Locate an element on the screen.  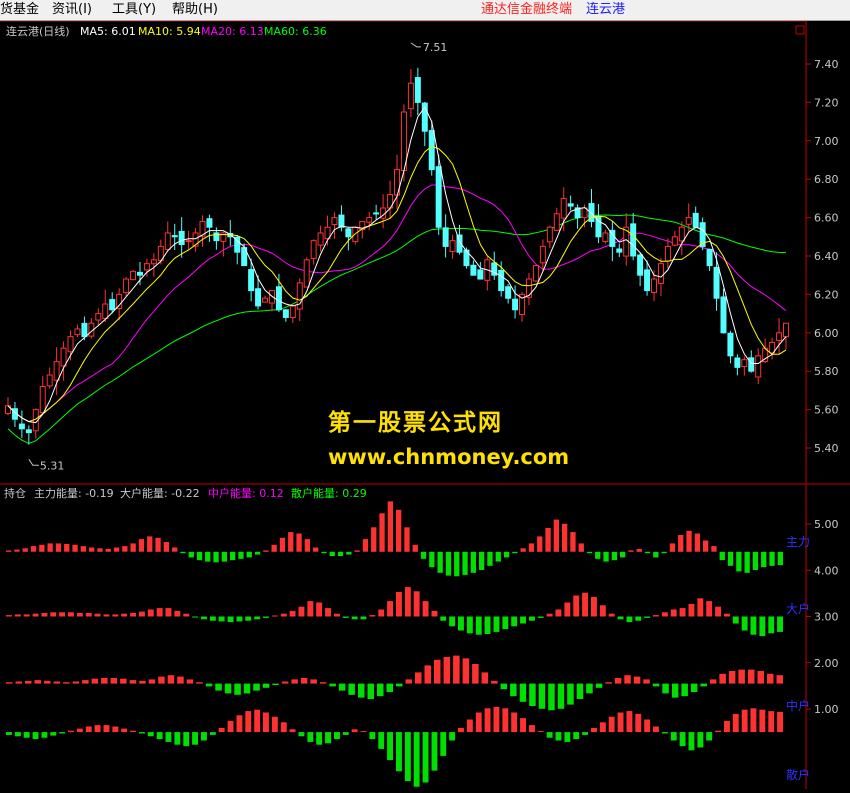
low-label: 5.31 is located at coordinates (52, 465).